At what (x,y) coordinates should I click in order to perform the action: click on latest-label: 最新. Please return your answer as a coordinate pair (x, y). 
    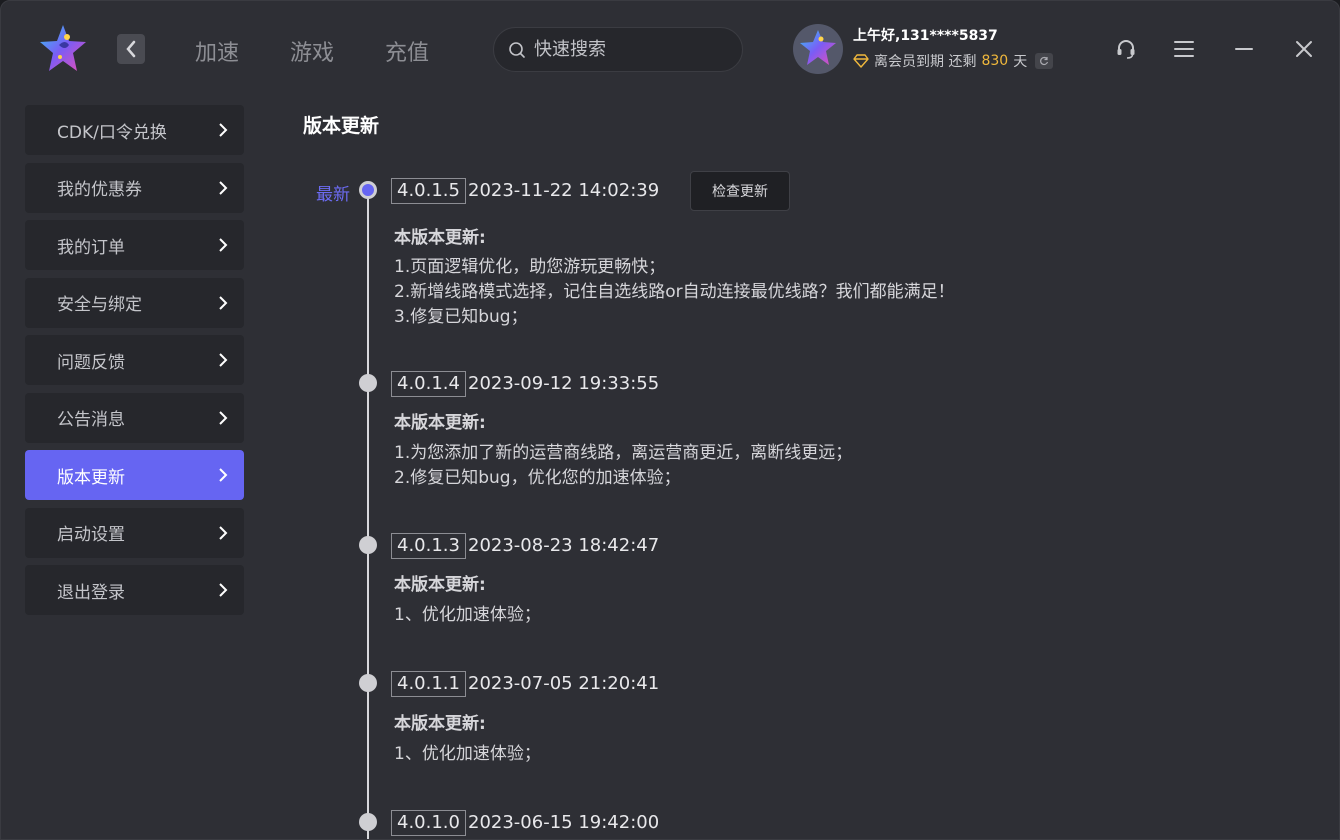
    Looking at the image, I should click on (333, 195).